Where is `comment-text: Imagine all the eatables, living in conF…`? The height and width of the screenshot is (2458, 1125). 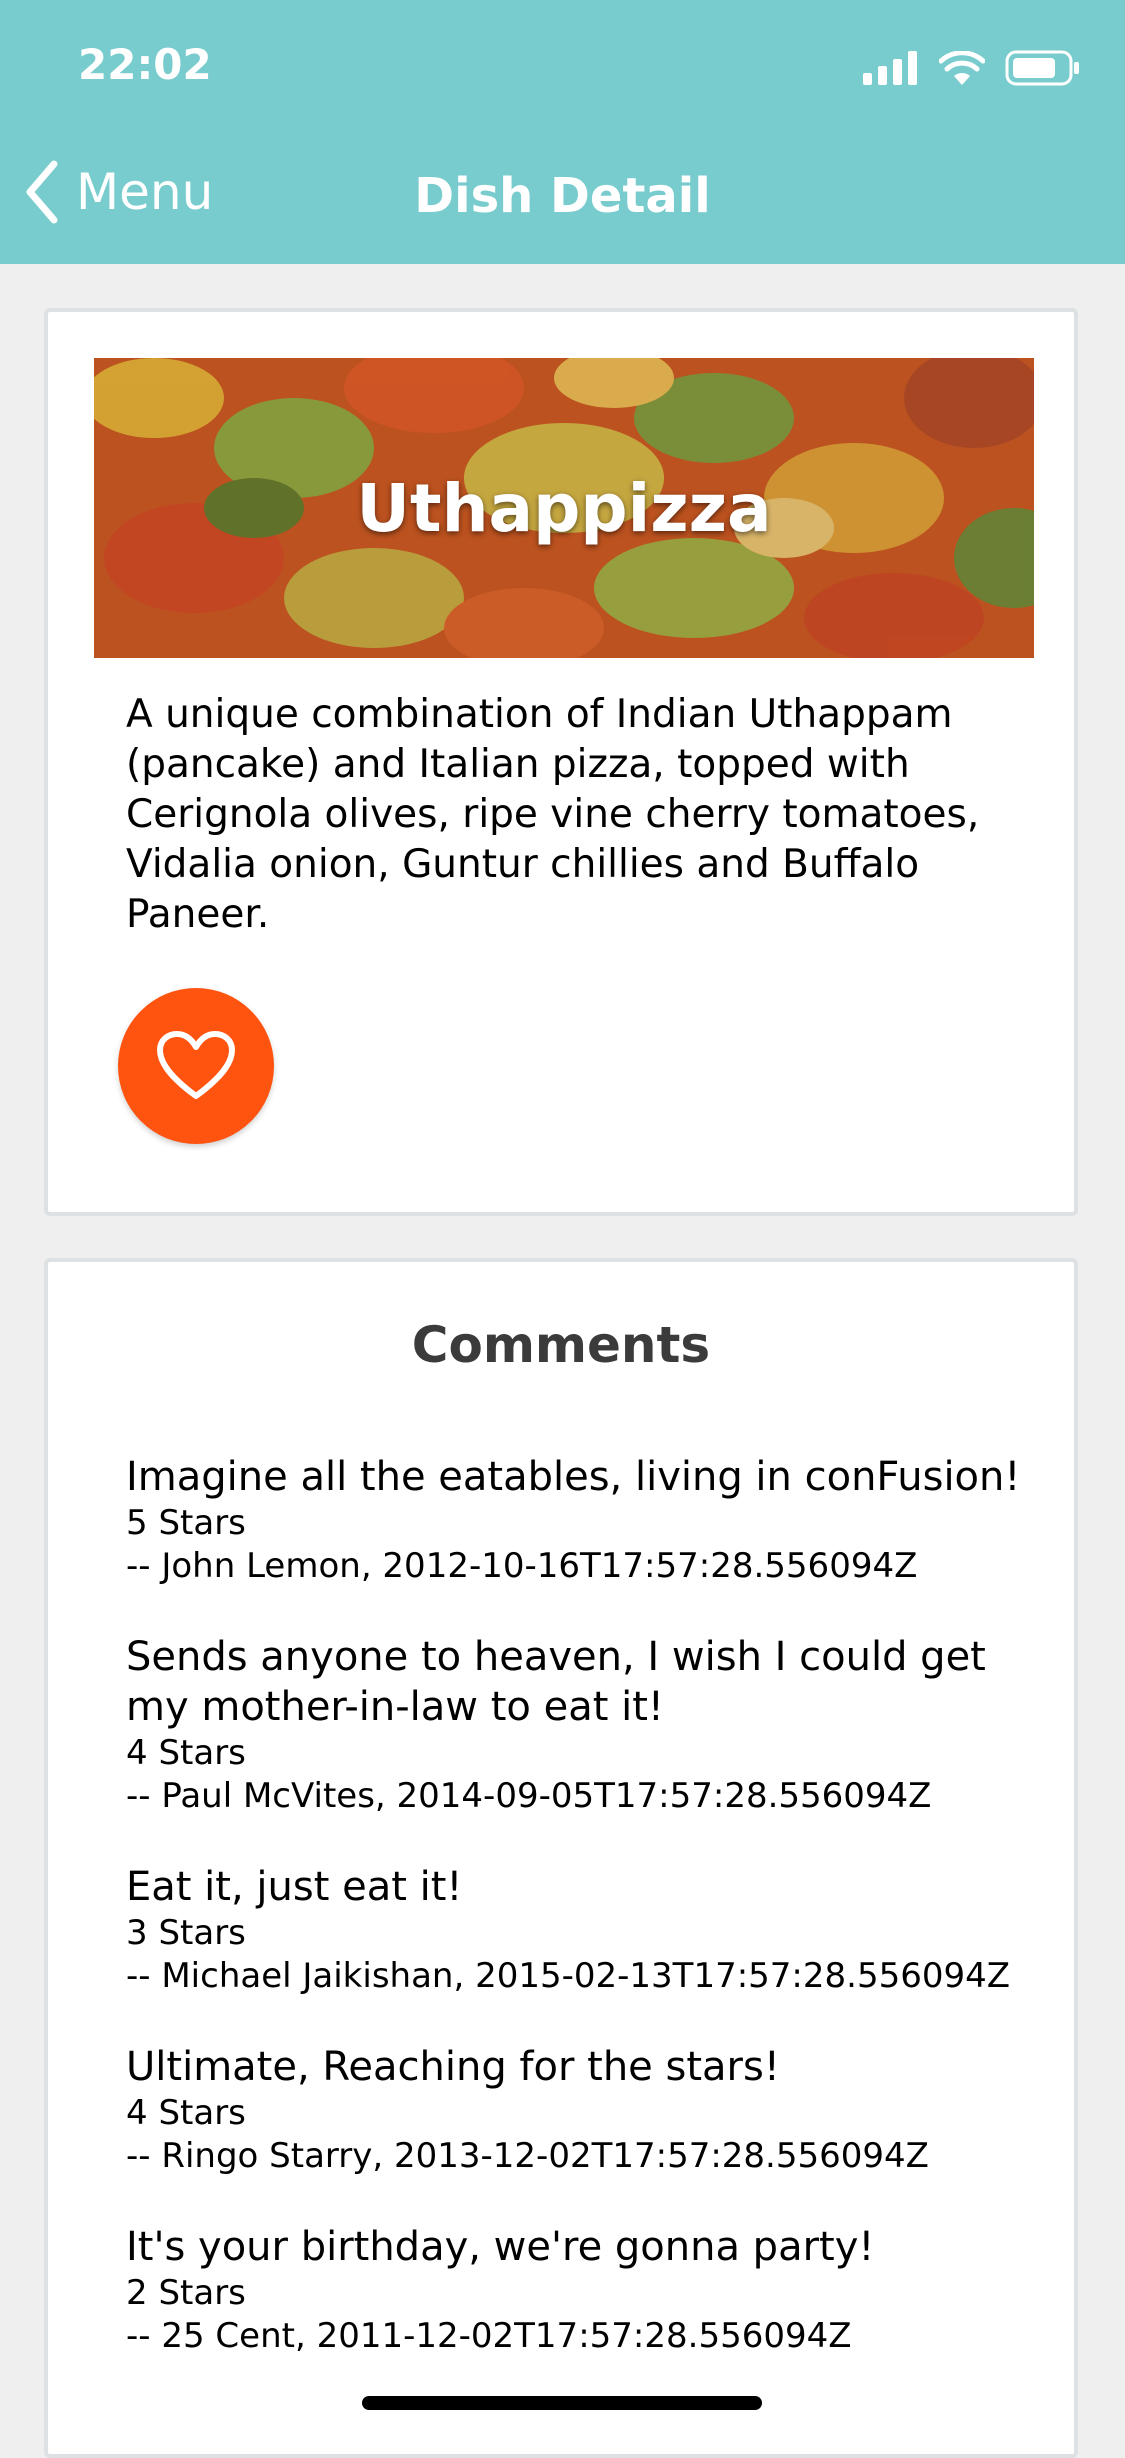
comment-text: Imagine all the eatables, living in conF… is located at coordinates (573, 1477).